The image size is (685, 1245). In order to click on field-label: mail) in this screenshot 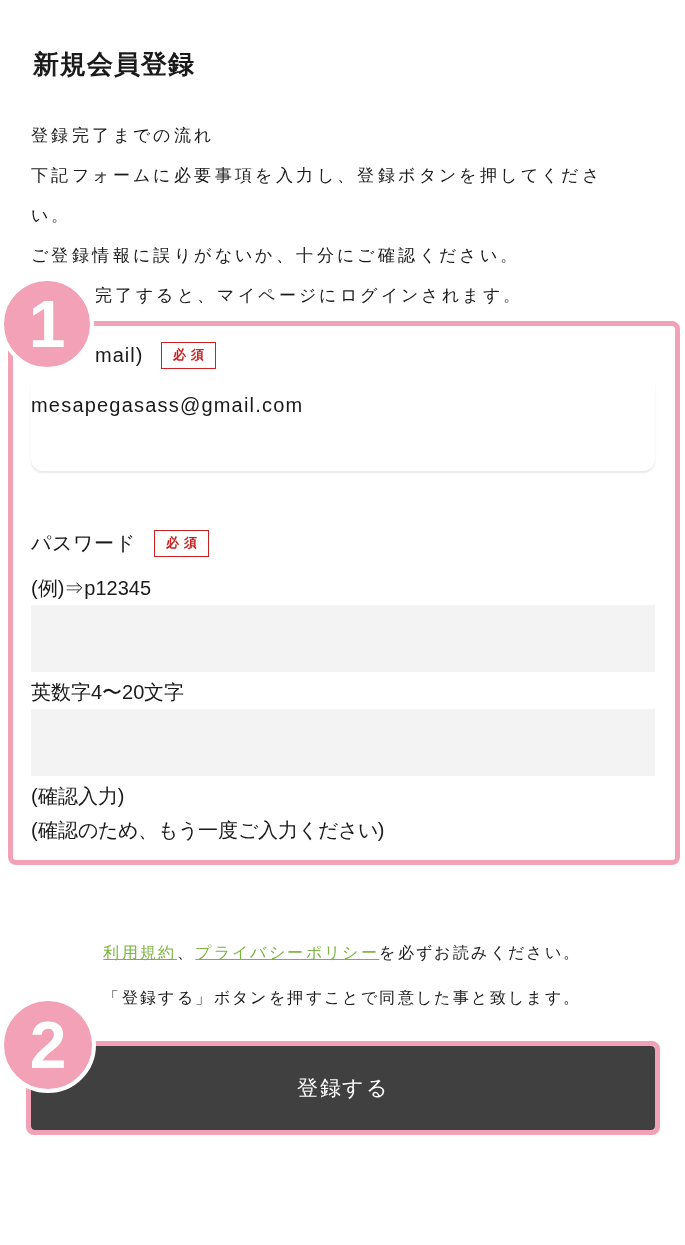, I will do `click(119, 355)`.